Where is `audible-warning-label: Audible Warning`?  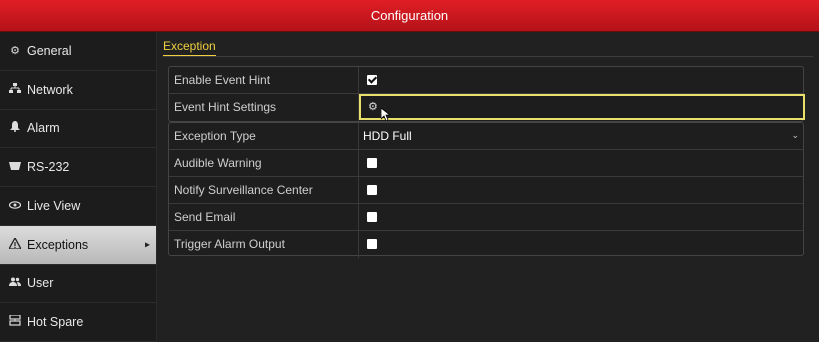
audible-warning-label: Audible Warning is located at coordinates (264, 163).